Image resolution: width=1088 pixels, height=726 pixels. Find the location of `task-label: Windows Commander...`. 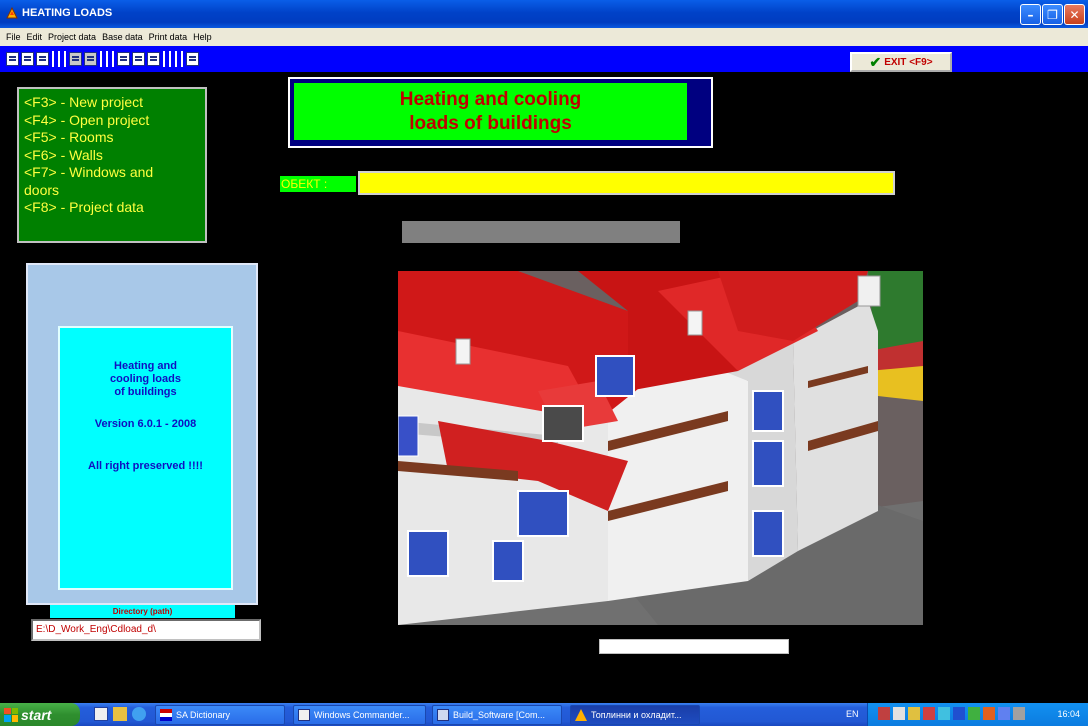

task-label: Windows Commander... is located at coordinates (362, 715).